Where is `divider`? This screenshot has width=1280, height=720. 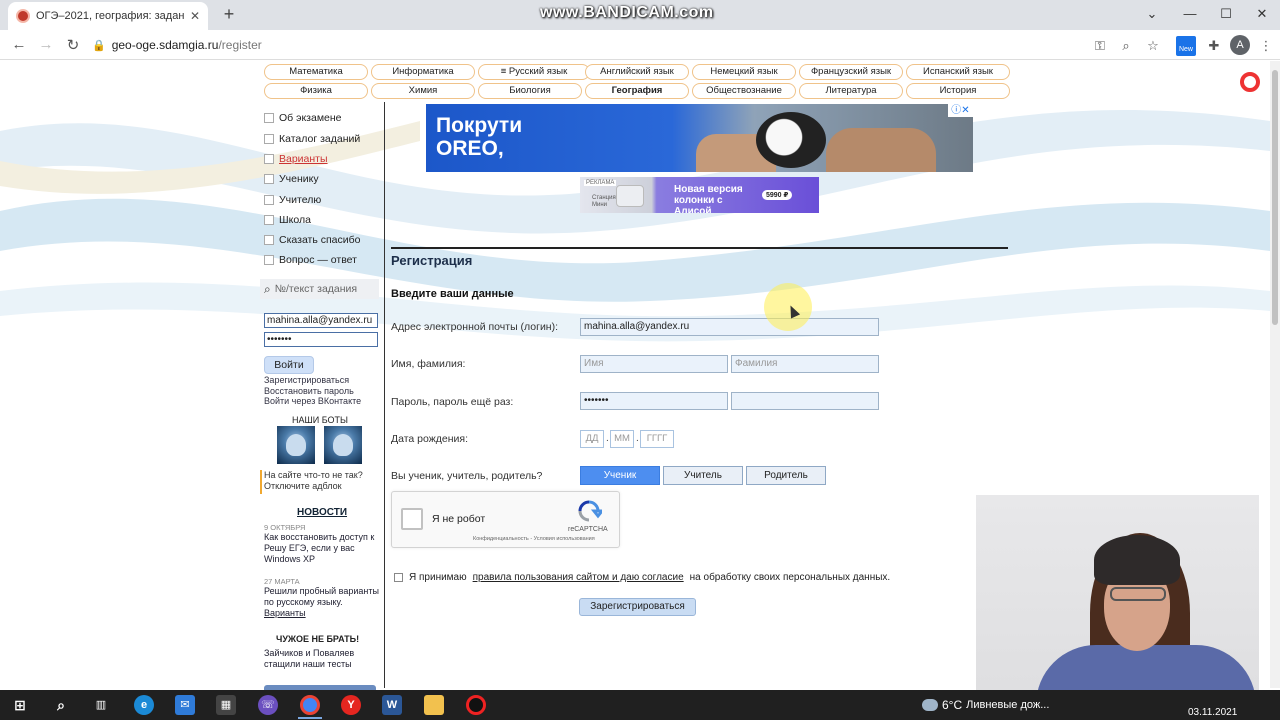 divider is located at coordinates (699, 248).